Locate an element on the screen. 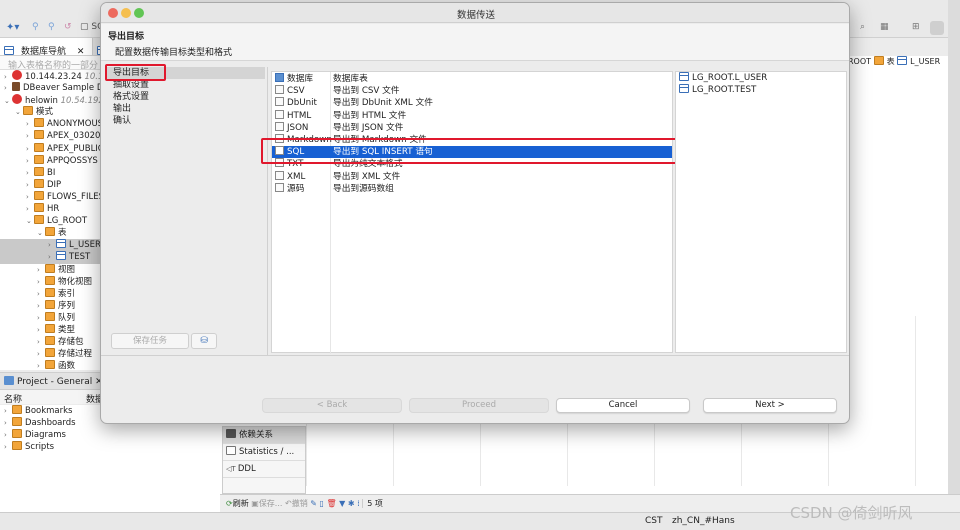 Image resolution: width=960 pixels, height=530 pixels. search-icon: ⌕ is located at coordinates (862, 27).